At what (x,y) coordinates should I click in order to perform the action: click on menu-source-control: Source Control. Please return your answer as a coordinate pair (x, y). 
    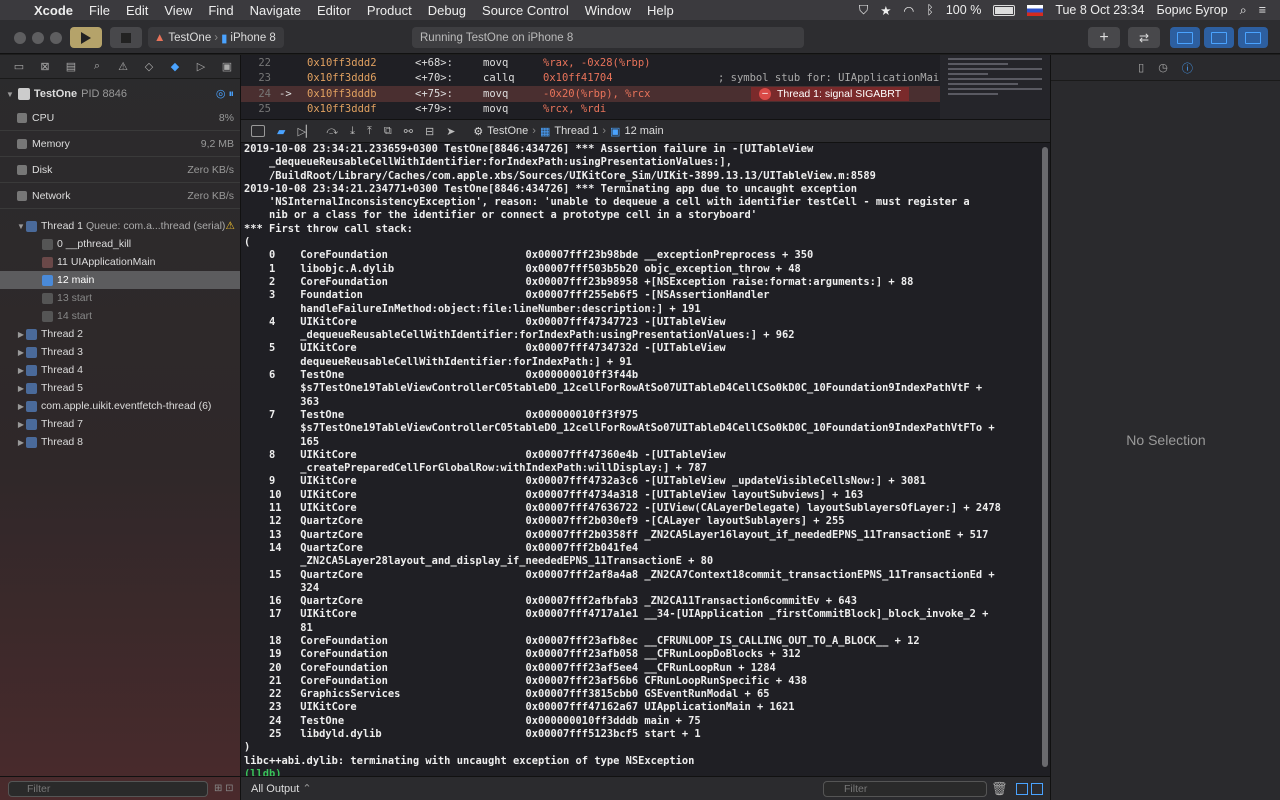
    Looking at the image, I should click on (525, 10).